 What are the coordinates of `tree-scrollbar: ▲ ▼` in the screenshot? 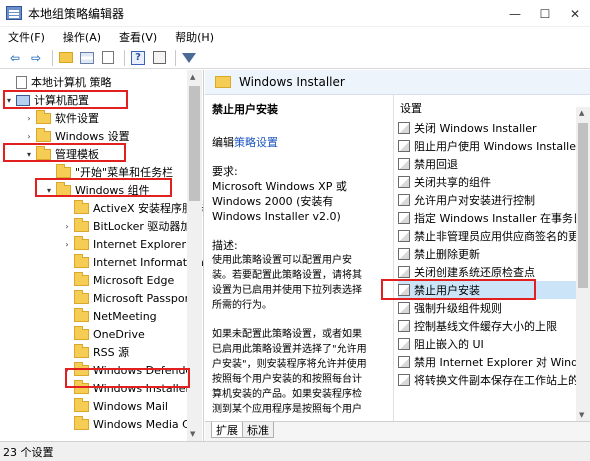 It's located at (194, 255).